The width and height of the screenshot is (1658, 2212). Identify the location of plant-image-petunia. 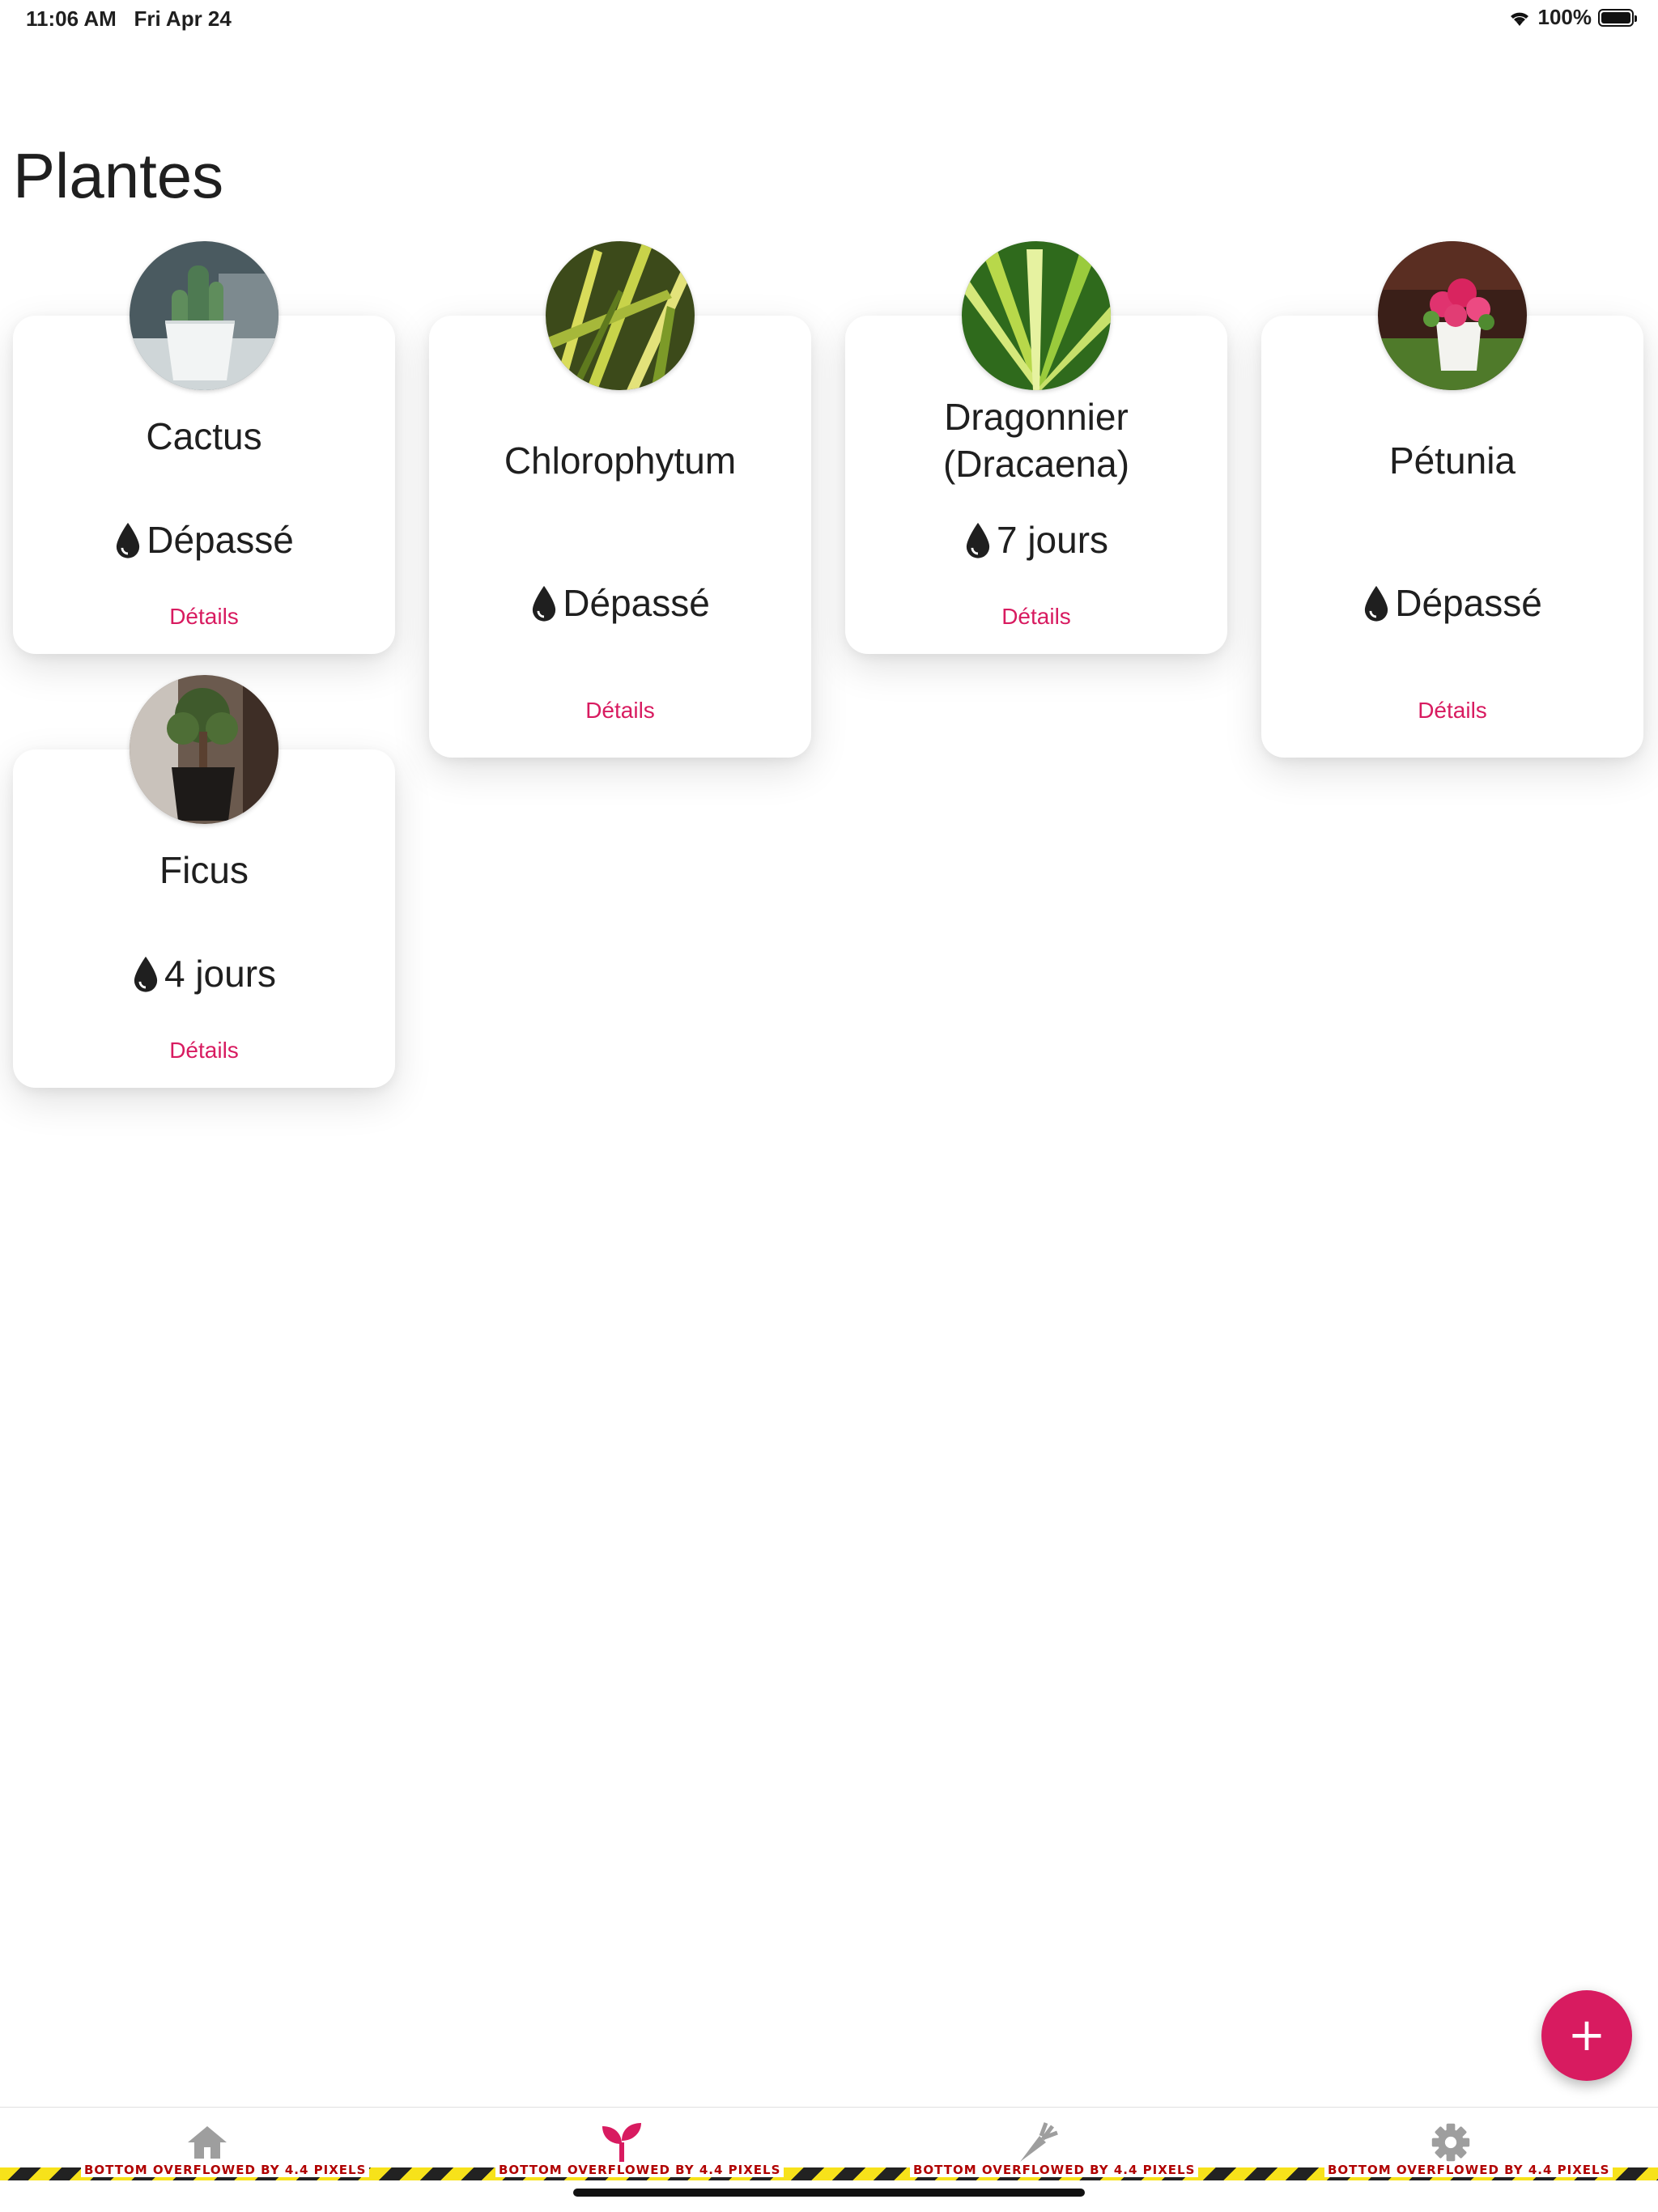
(1452, 315).